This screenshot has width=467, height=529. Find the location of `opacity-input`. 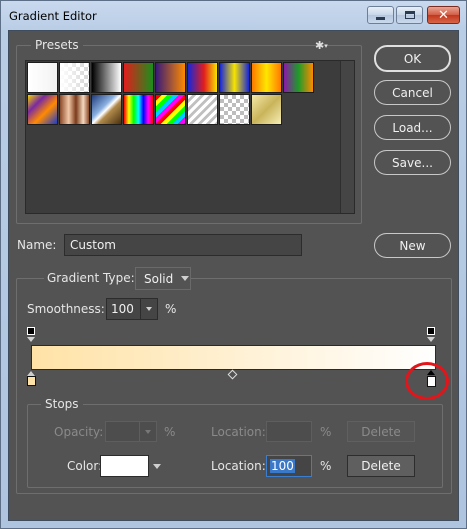

opacity-input is located at coordinates (131, 431).